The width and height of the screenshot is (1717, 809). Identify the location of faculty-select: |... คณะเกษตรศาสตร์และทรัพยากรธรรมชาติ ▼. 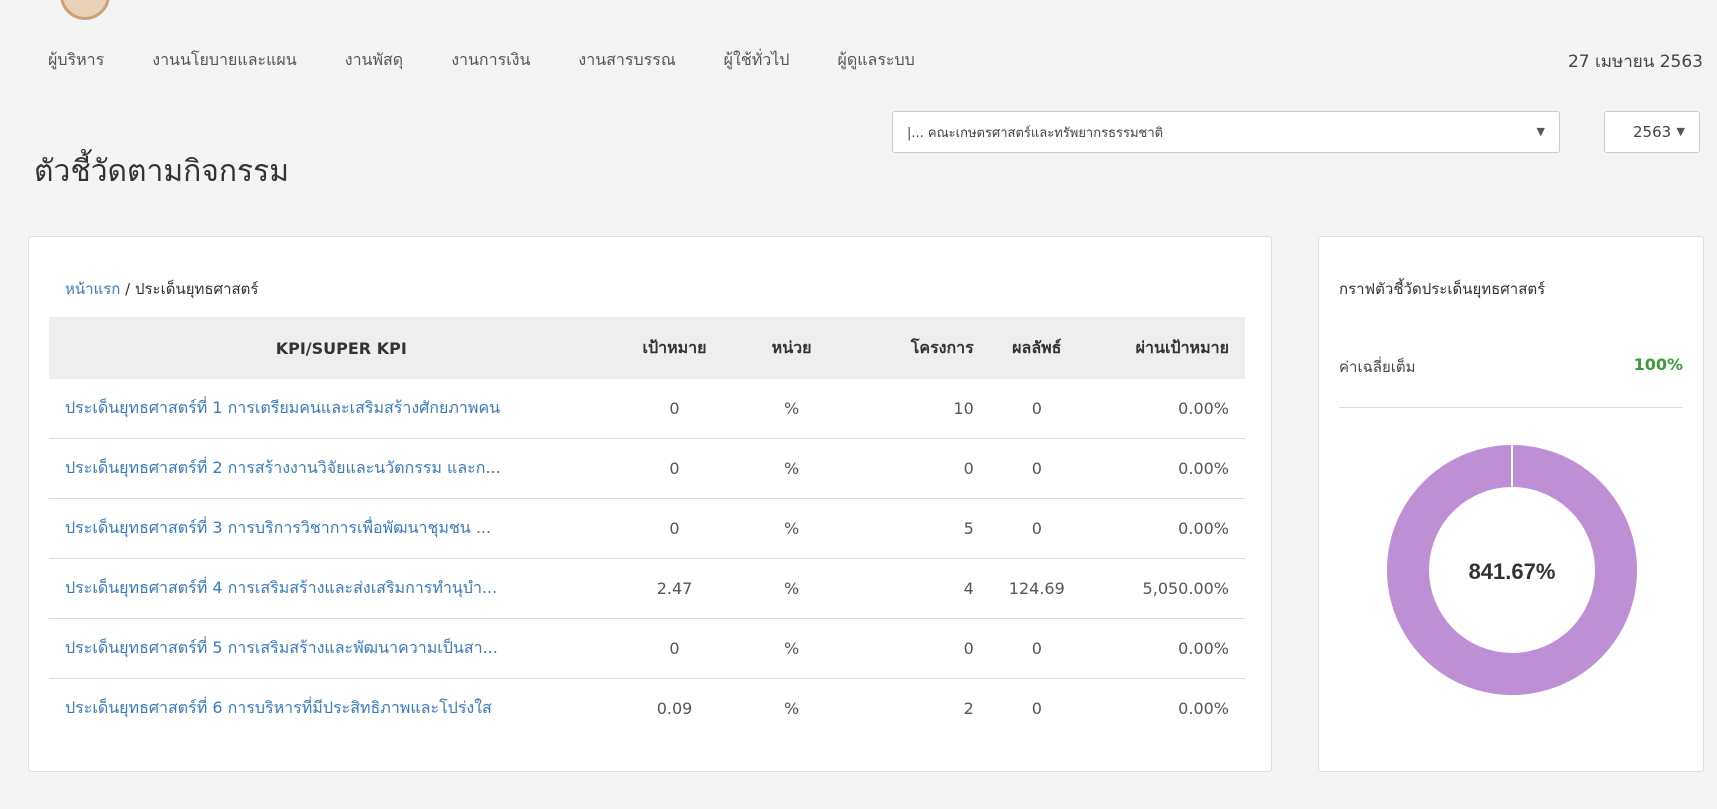
(1226, 132).